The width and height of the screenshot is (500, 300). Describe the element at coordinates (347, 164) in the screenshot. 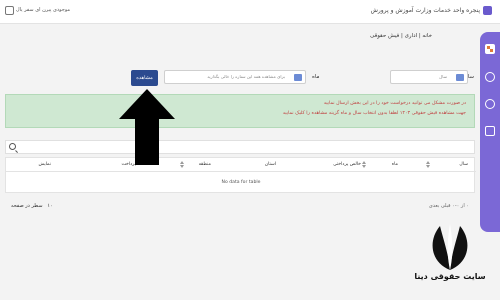

I see `col-net-pay: خالص پرداختی` at that location.